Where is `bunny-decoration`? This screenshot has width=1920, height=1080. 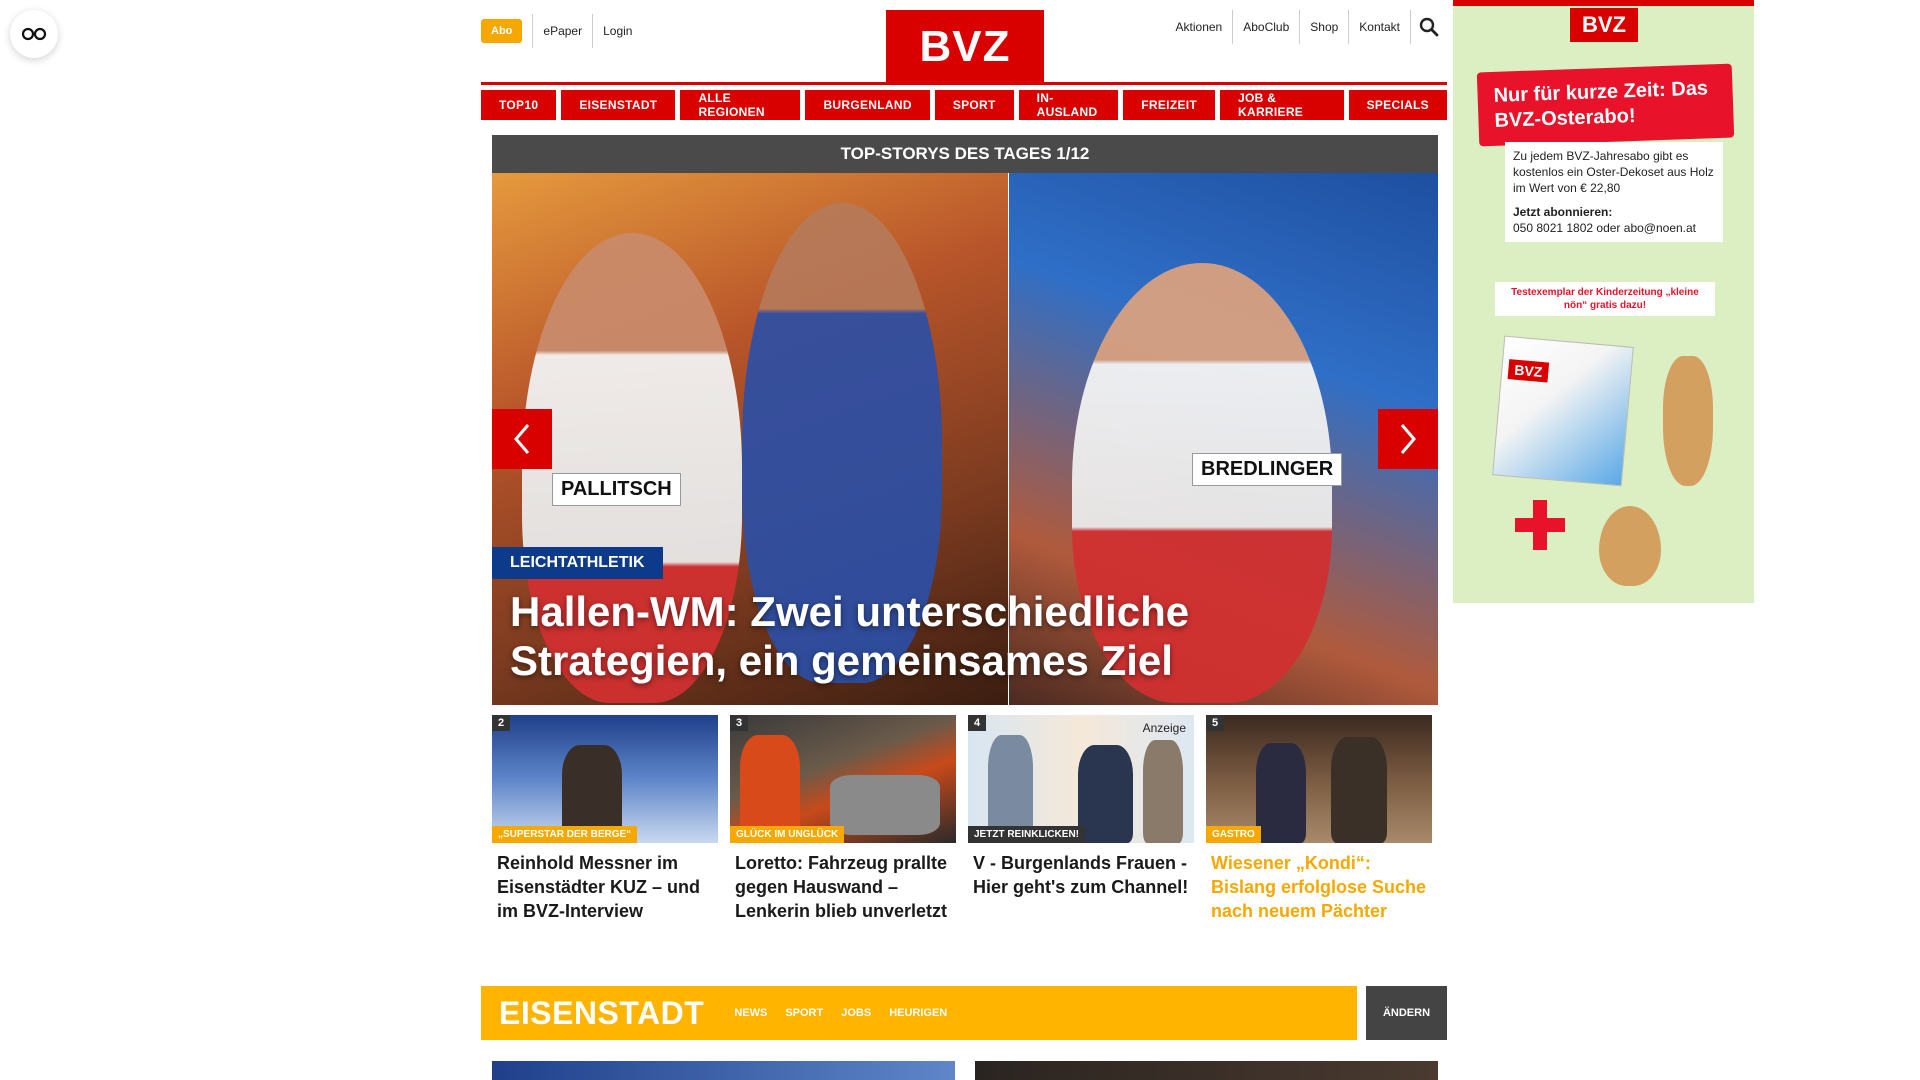 bunny-decoration is located at coordinates (1688, 421).